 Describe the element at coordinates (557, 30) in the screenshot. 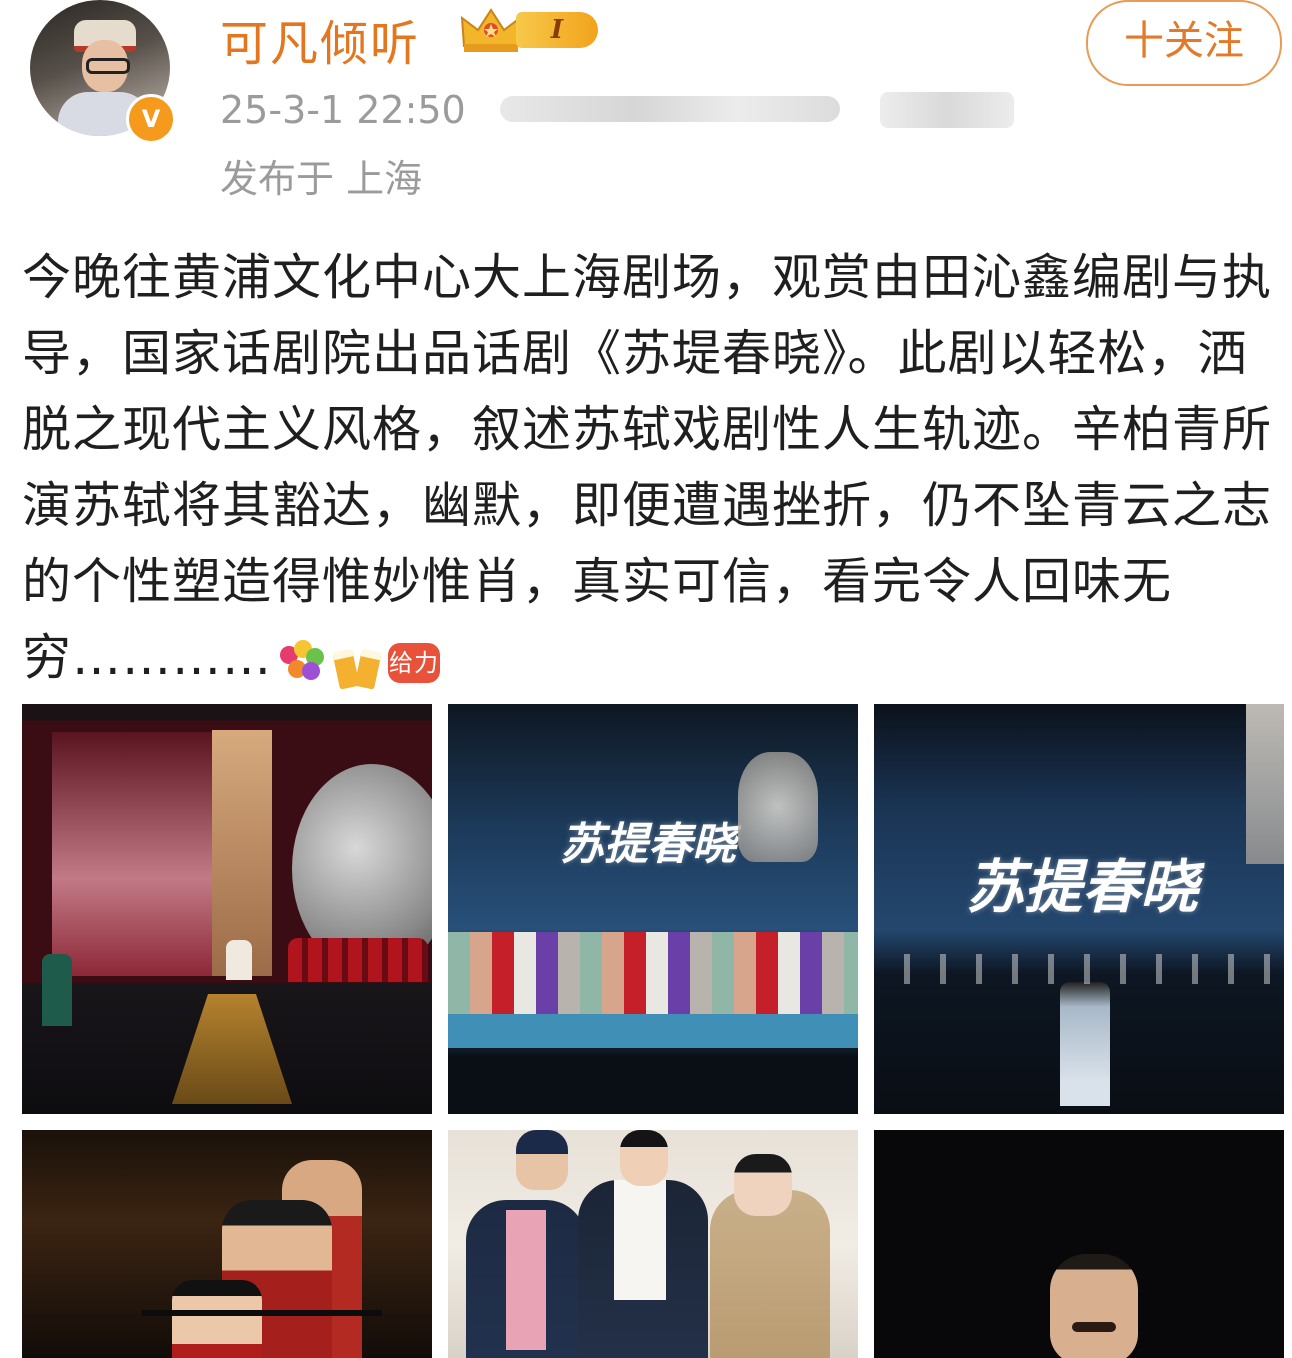

I see `level-badge: I` at that location.